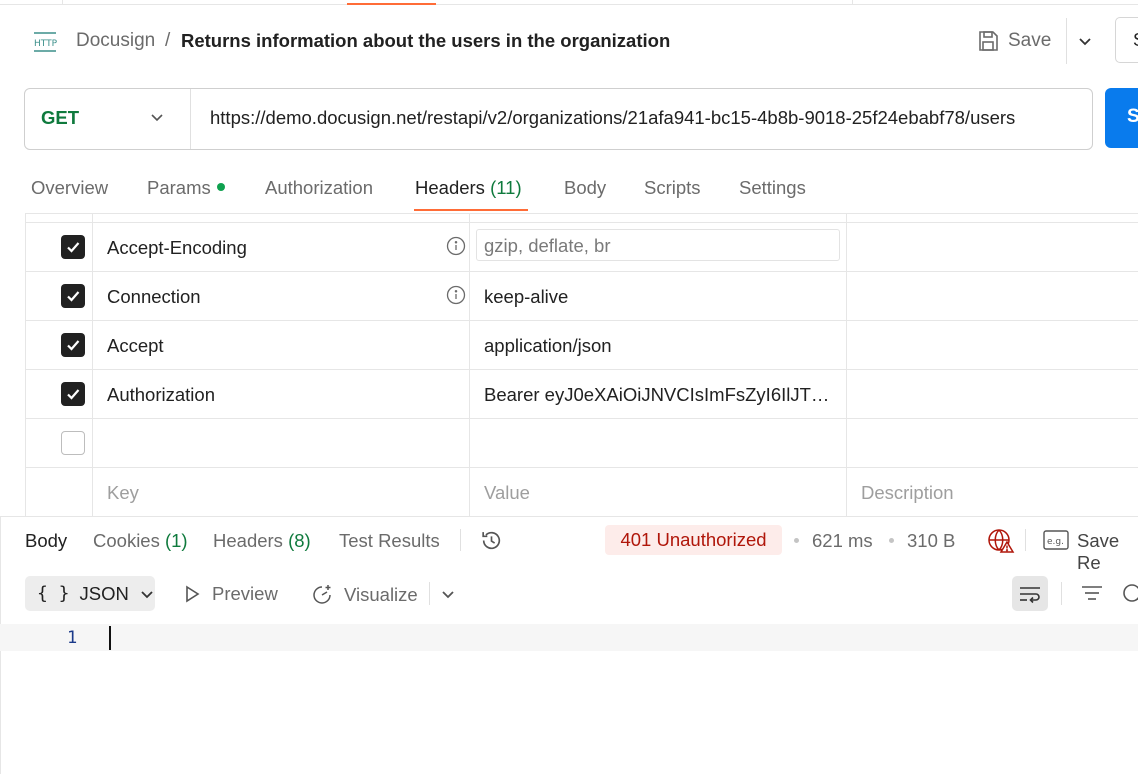 This screenshot has width=1138, height=774. What do you see at coordinates (1030, 40) in the screenshot?
I see `save-label: Save` at bounding box center [1030, 40].